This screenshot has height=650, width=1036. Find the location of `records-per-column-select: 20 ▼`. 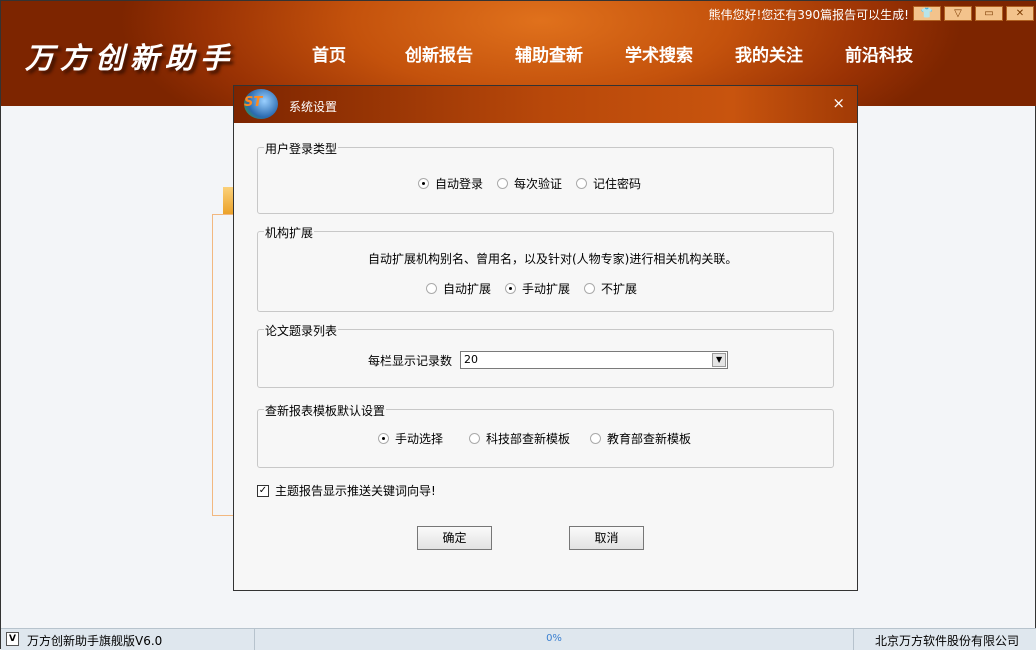

records-per-column-select: 20 ▼ is located at coordinates (594, 360).